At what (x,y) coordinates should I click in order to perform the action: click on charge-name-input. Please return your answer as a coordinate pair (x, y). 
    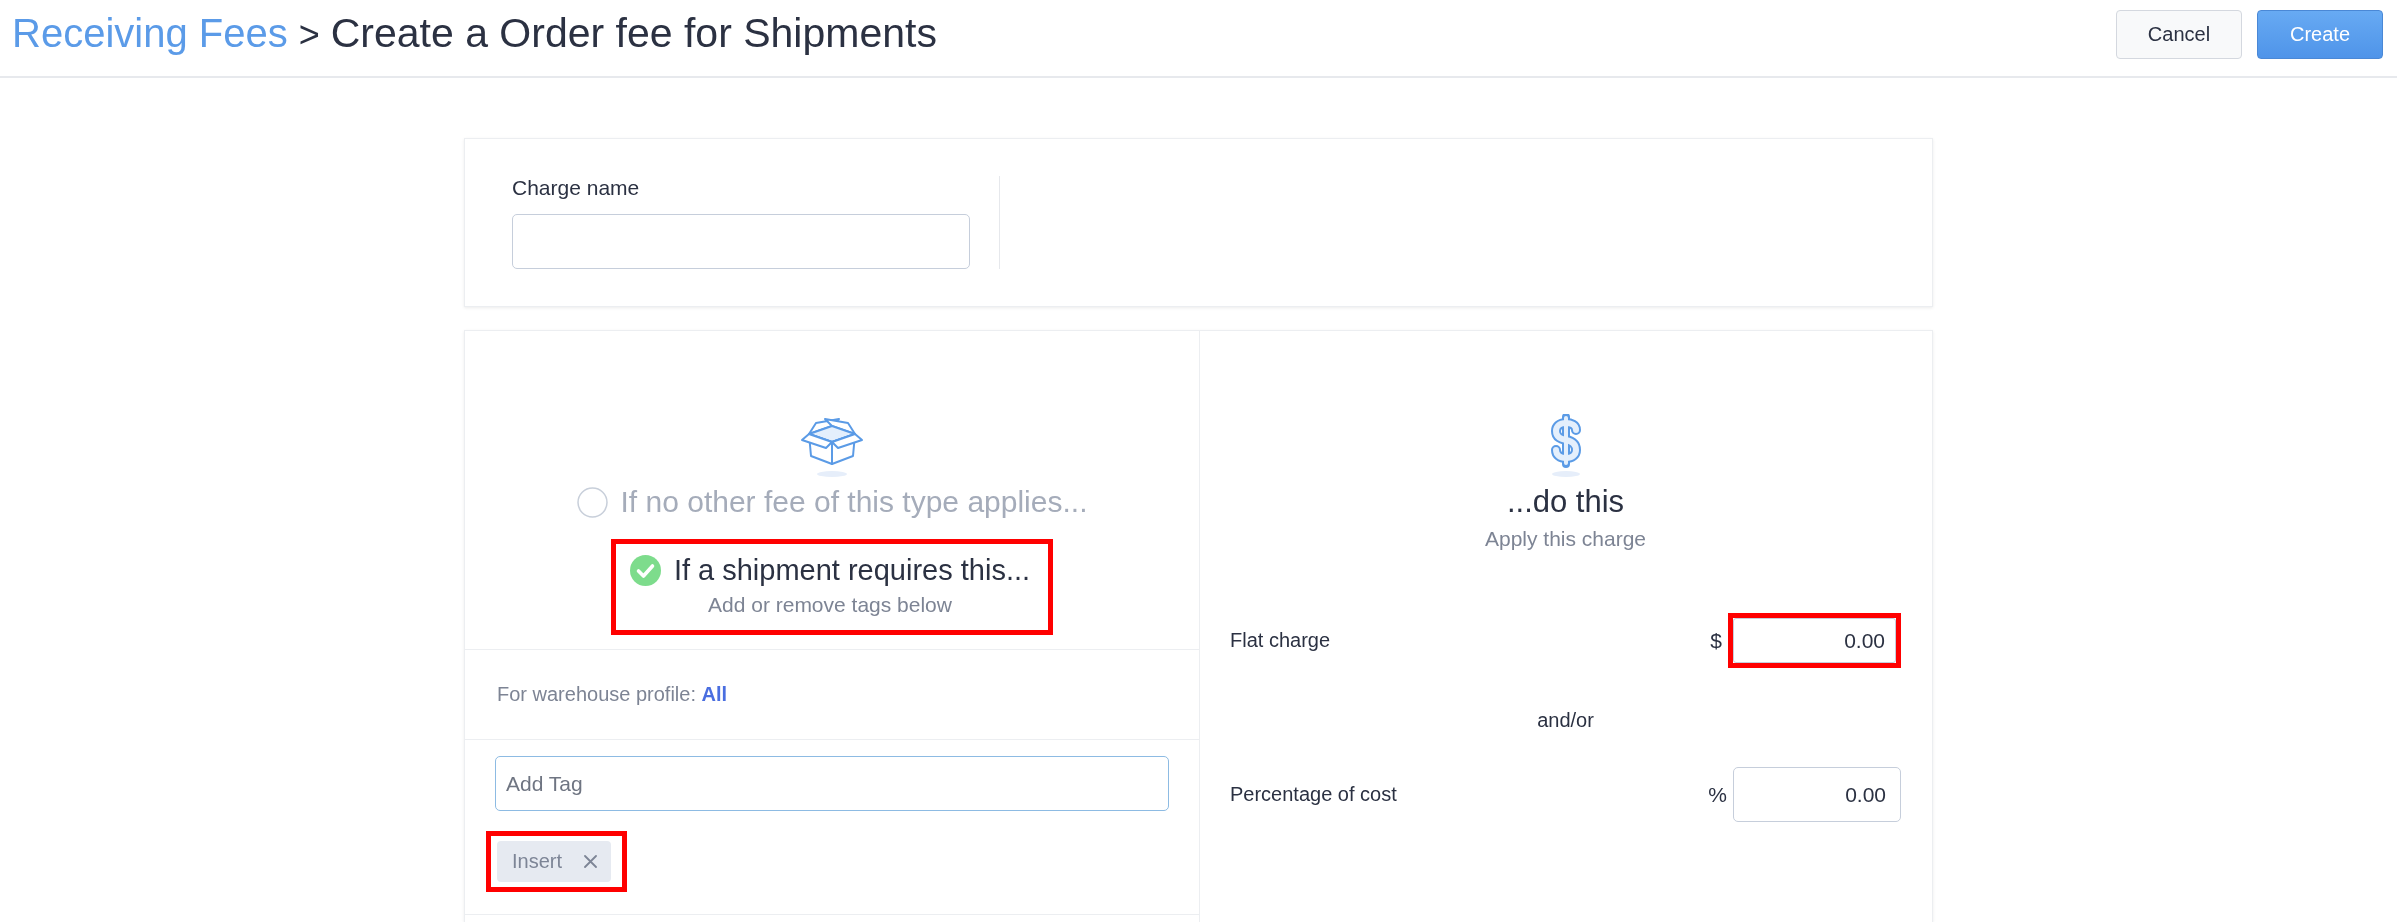
    Looking at the image, I should click on (741, 241).